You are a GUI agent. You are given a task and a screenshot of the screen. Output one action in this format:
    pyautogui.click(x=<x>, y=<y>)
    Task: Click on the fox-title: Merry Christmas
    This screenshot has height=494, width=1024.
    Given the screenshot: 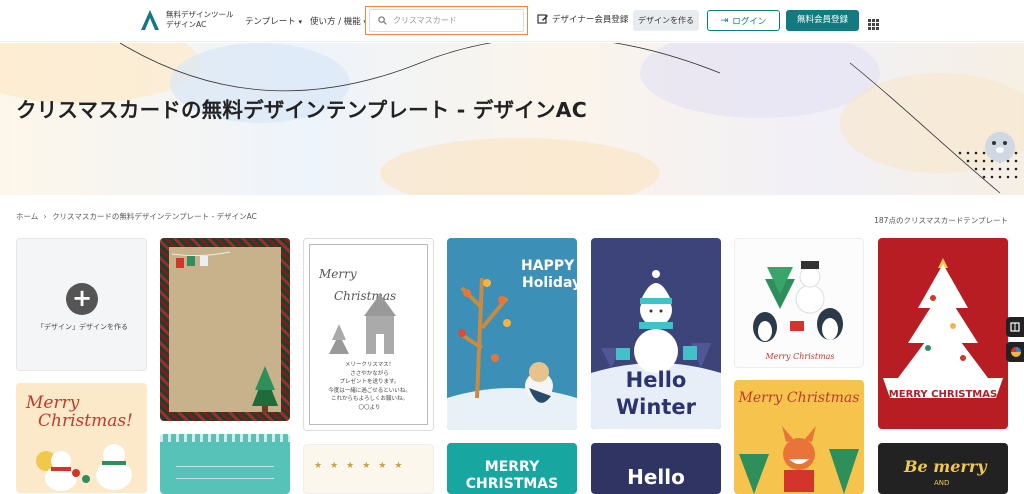 What is the action you would take?
    pyautogui.click(x=799, y=398)
    